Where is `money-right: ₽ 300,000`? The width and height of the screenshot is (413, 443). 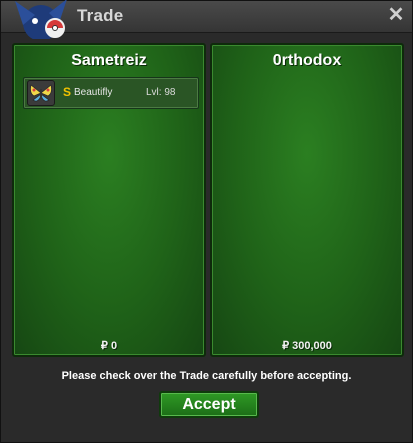
money-right: ₽ 300,000 is located at coordinates (307, 346).